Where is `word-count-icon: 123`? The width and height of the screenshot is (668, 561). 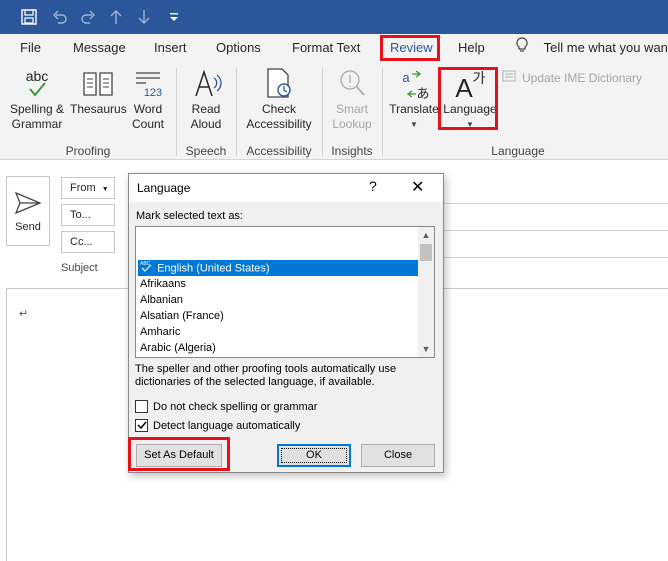
word-count-icon: 123 is located at coordinates (148, 84).